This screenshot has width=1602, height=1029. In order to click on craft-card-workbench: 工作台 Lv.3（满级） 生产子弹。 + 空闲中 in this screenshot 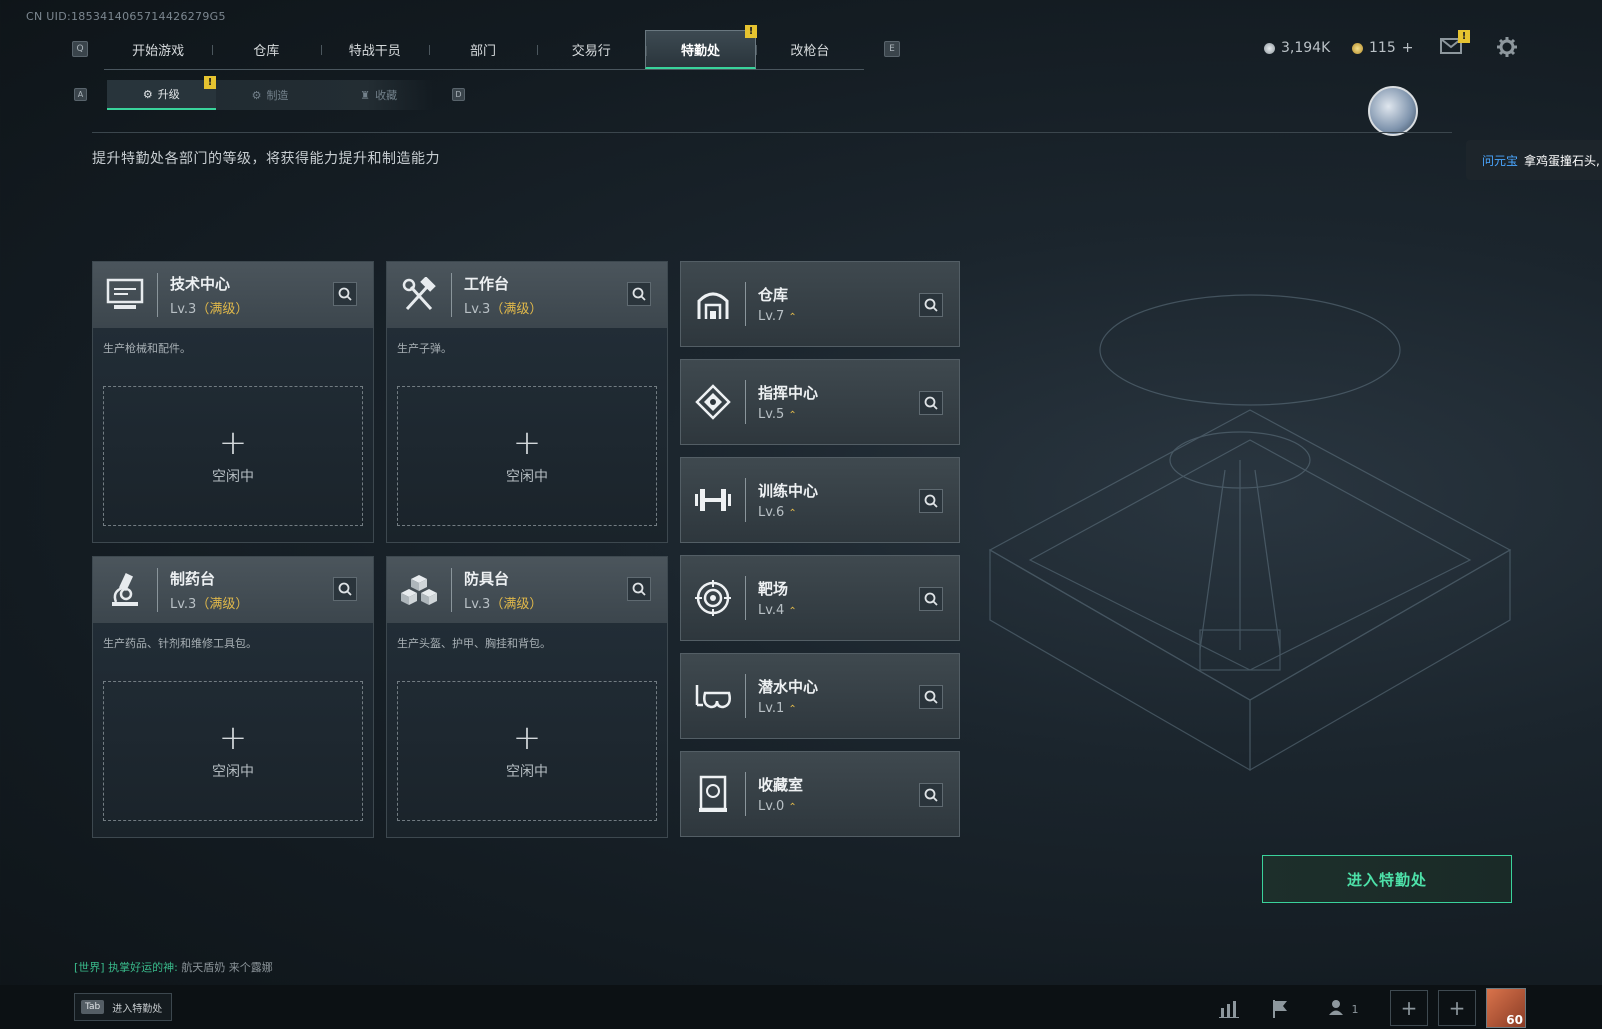, I will do `click(527, 402)`.